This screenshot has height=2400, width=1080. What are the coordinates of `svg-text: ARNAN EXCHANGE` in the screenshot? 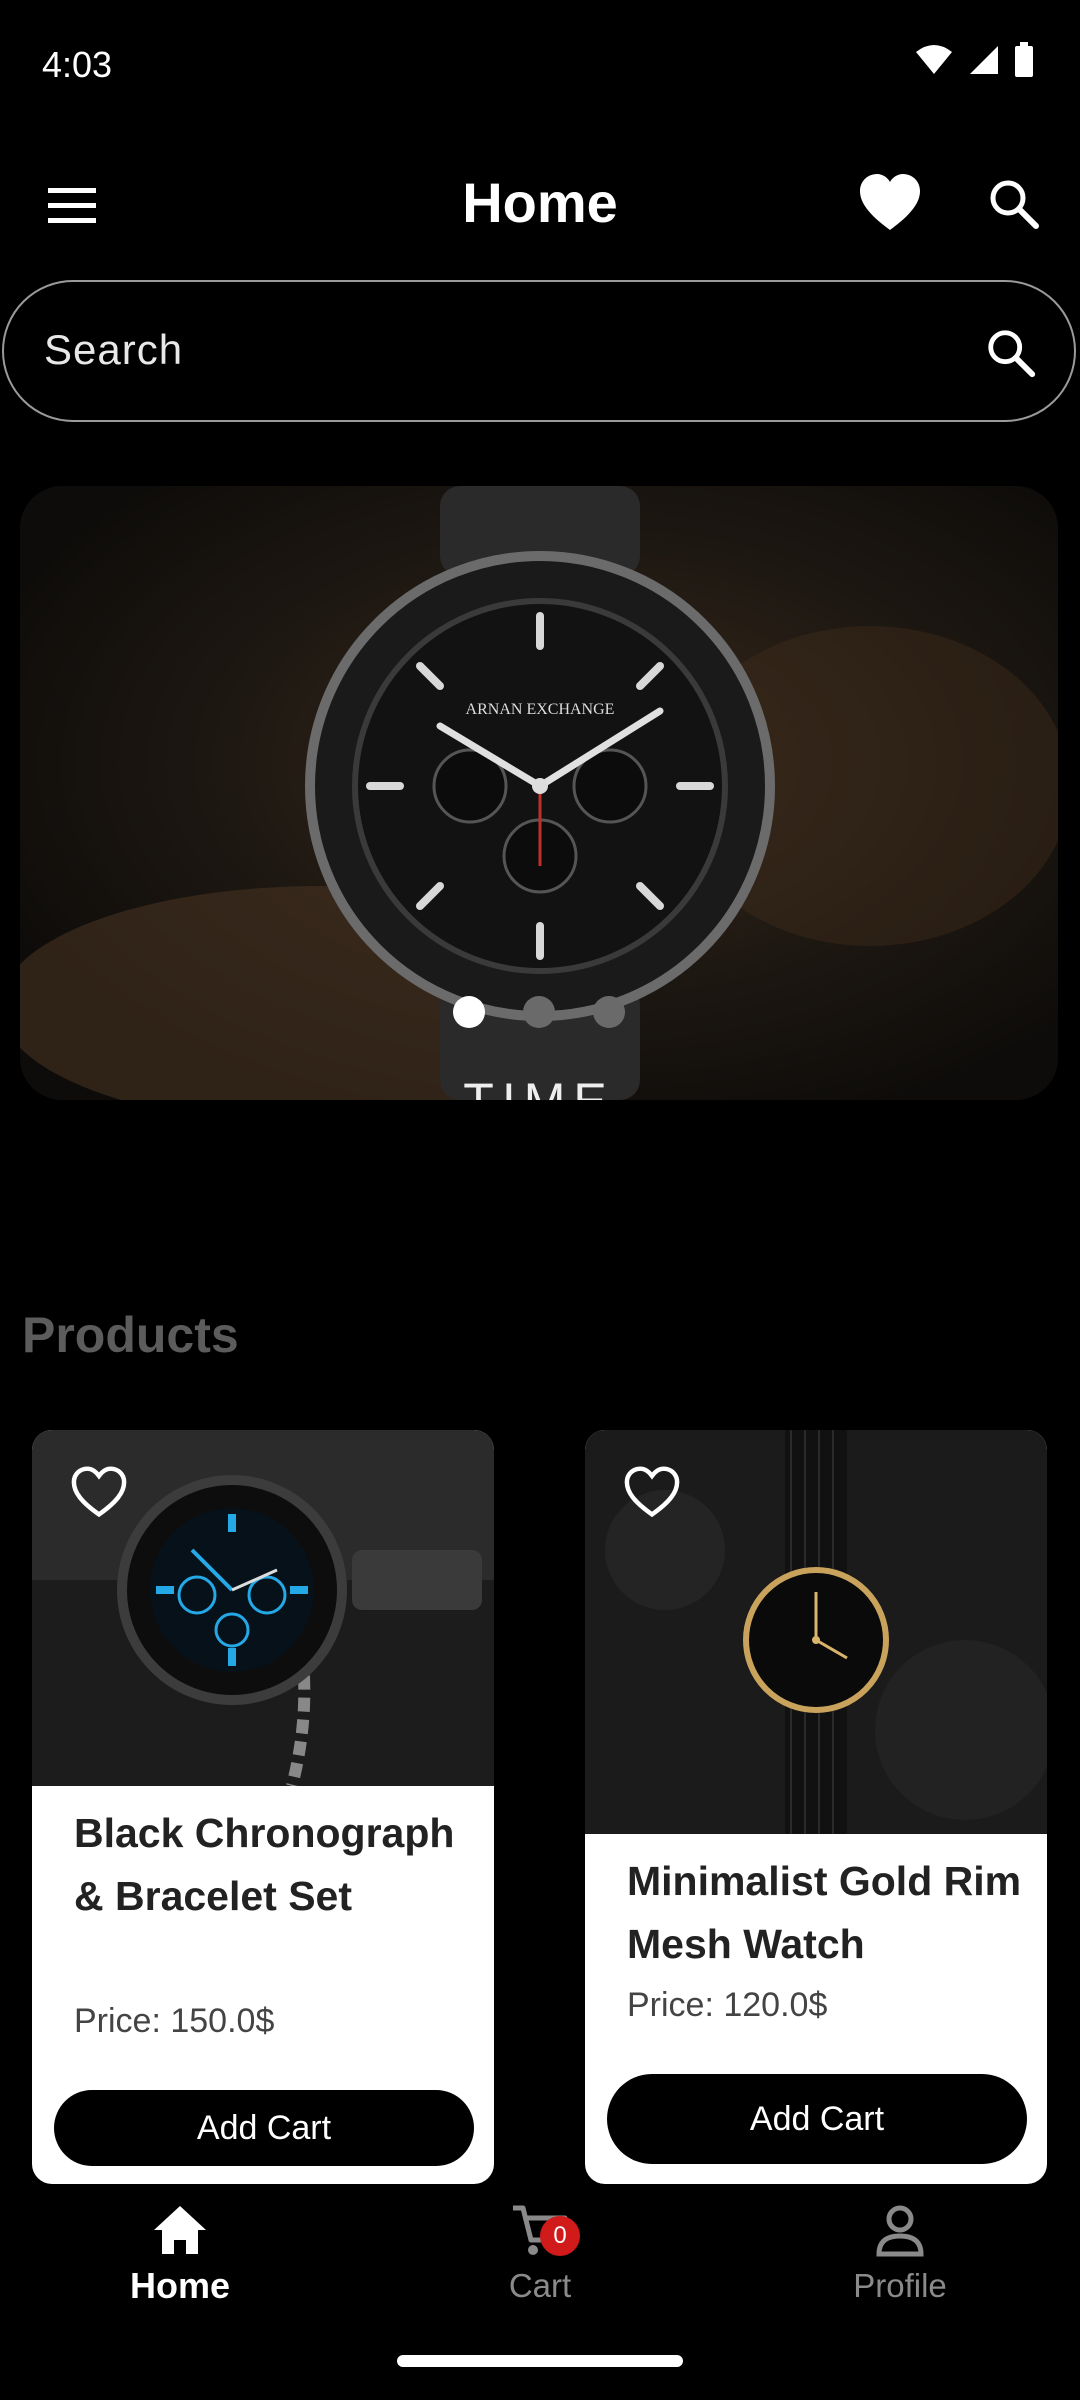 It's located at (540, 709).